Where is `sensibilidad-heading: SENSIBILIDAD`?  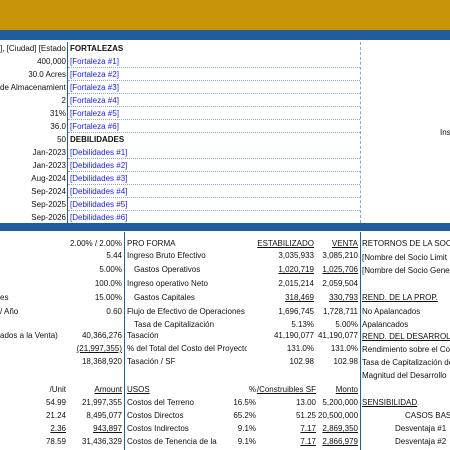
sensibilidad-heading: SENSIBILIDAD is located at coordinates (390, 402).